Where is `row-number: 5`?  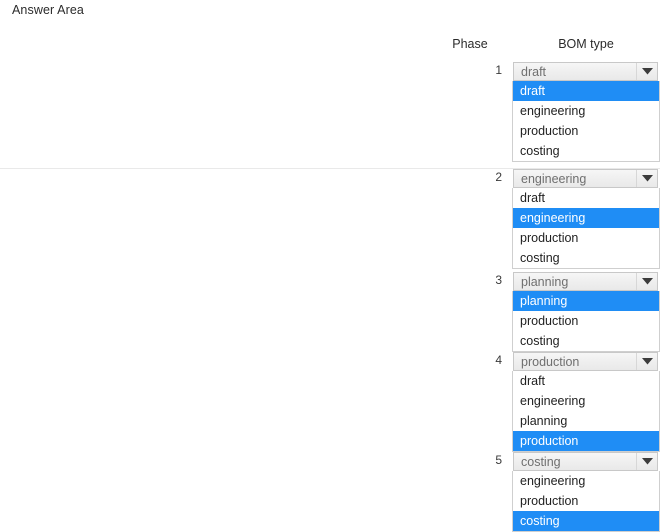 row-number: 5 is located at coordinates (498, 460).